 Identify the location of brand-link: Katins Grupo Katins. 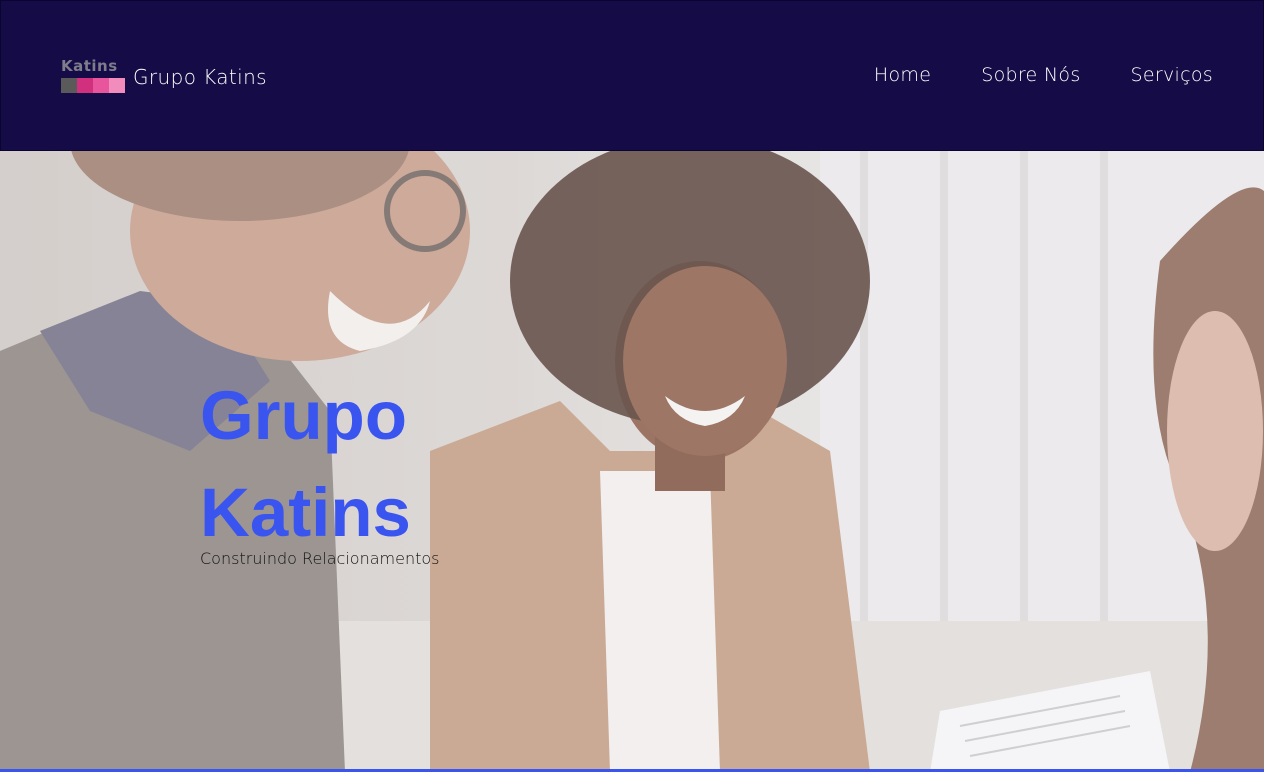
(163, 77).